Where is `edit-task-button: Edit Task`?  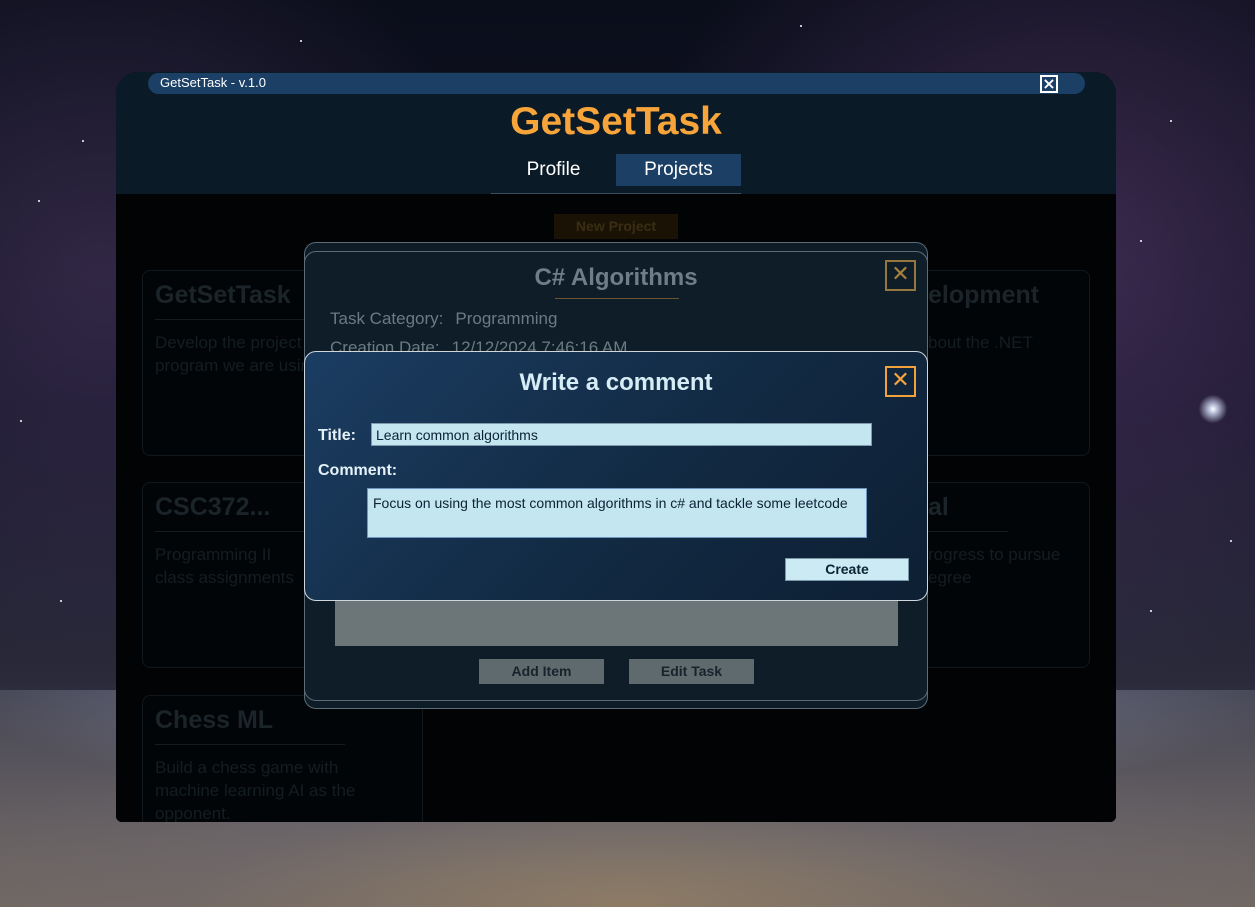
edit-task-button: Edit Task is located at coordinates (691, 671).